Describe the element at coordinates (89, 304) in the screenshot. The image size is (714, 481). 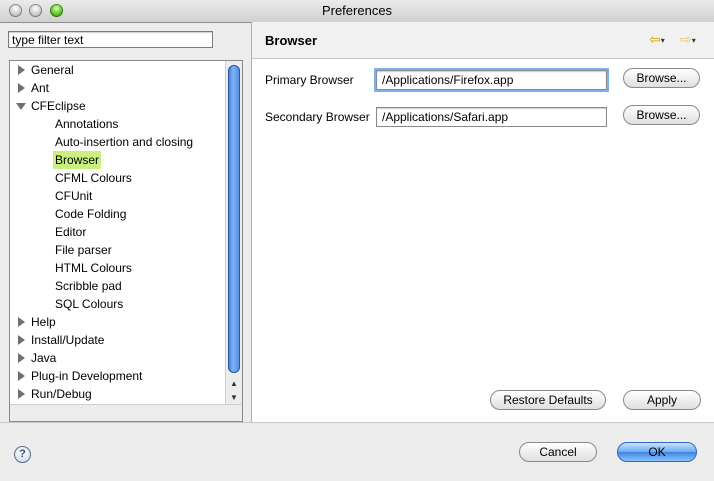
I see `tree-item-label: SQL Colours` at that location.